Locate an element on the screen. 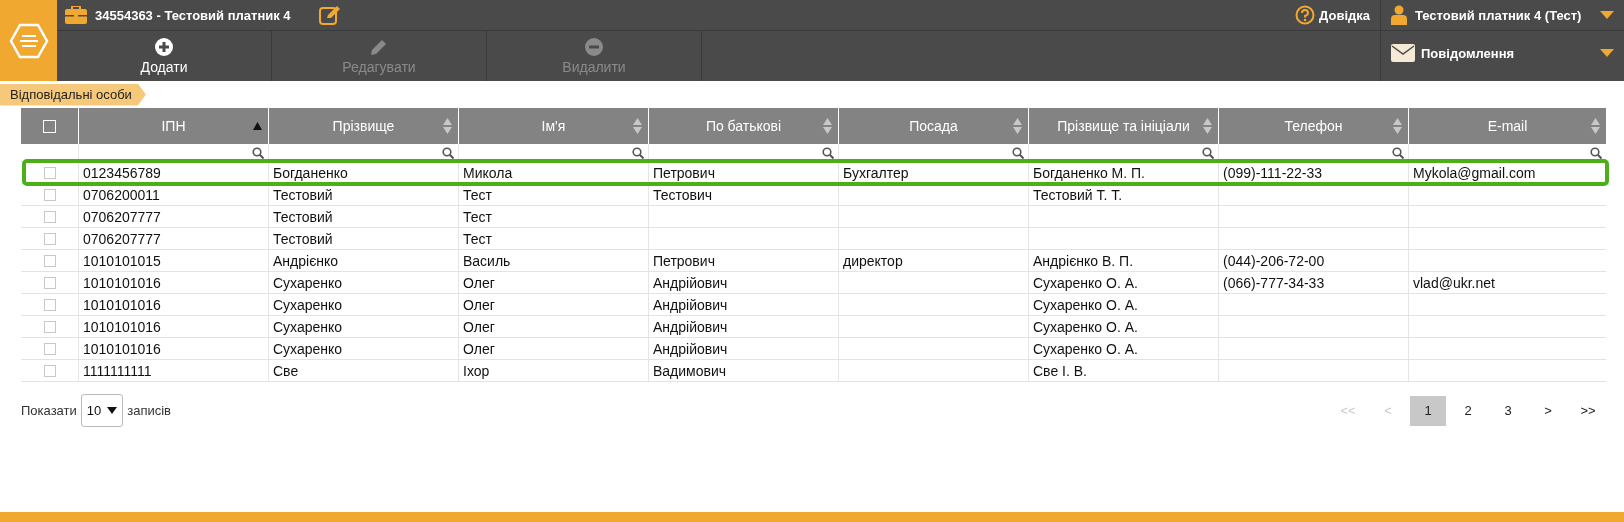 Image resolution: width=1624 pixels, height=522 pixels. select-all-checkbox is located at coordinates (49, 126).